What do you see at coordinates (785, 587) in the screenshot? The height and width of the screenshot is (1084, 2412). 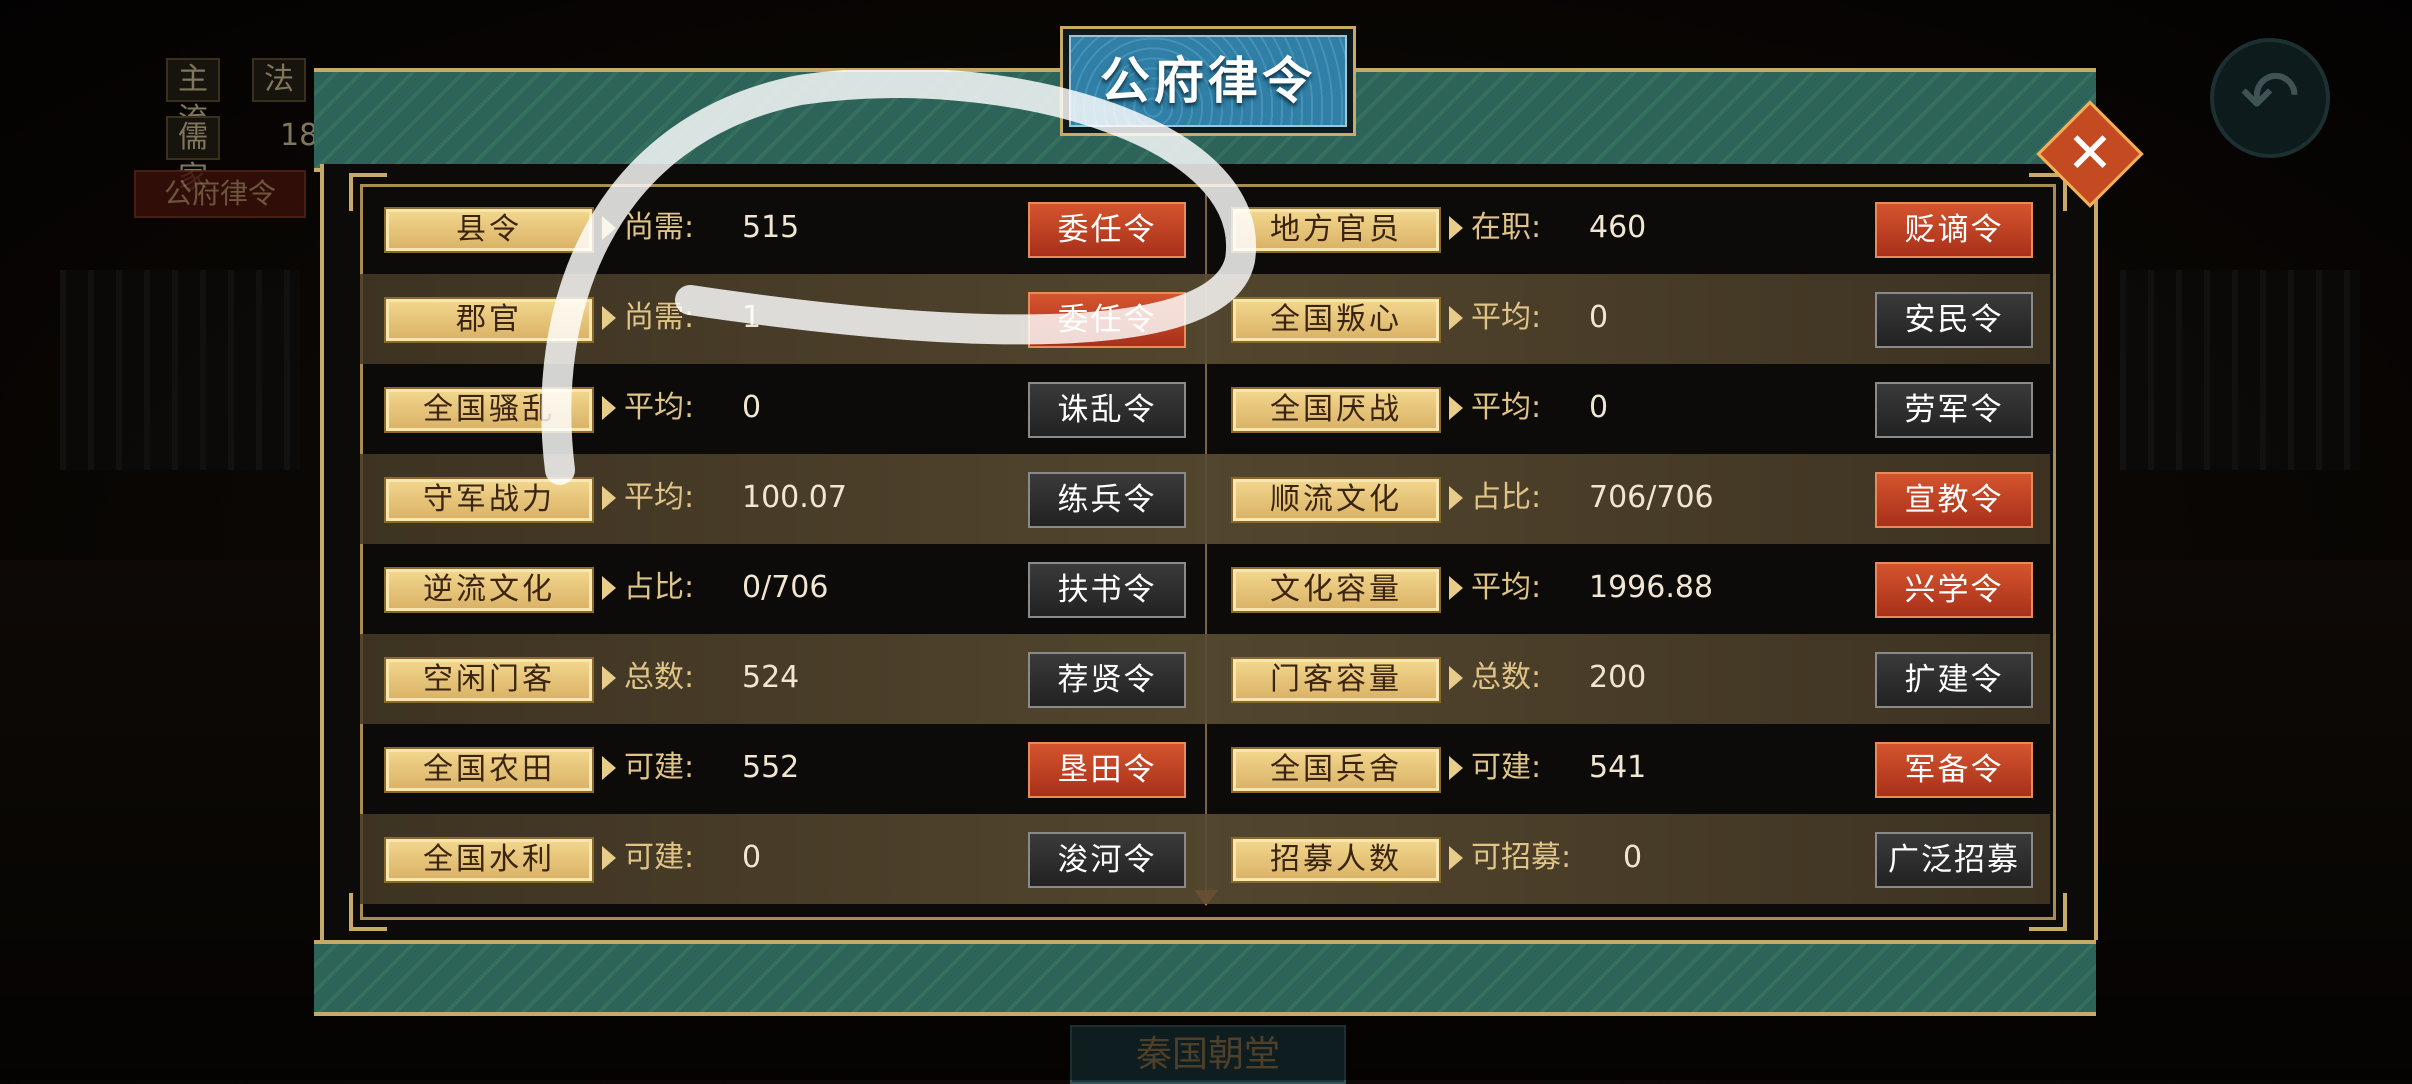 I see `stat-value: 0/706` at bounding box center [785, 587].